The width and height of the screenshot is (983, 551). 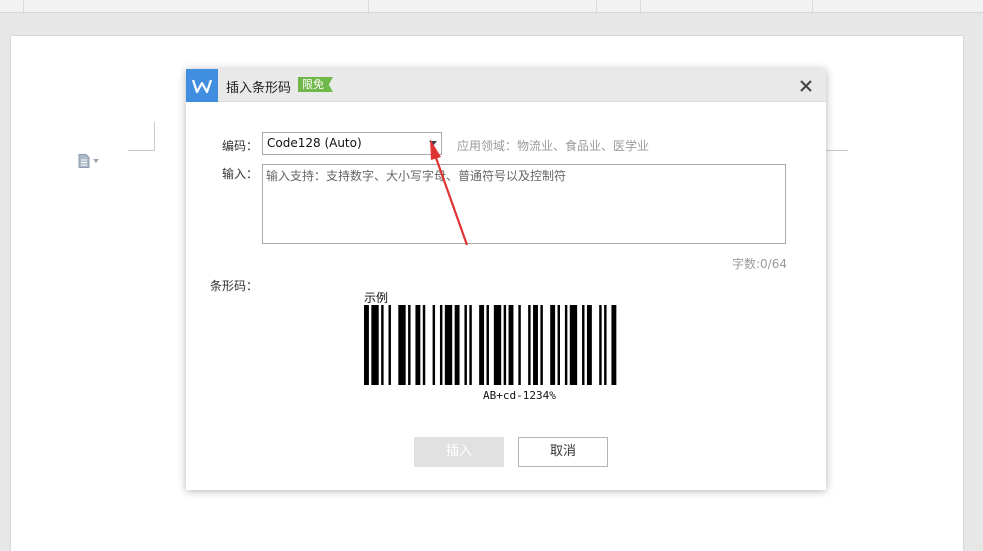 What do you see at coordinates (806, 86) in the screenshot?
I see `close-icon` at bounding box center [806, 86].